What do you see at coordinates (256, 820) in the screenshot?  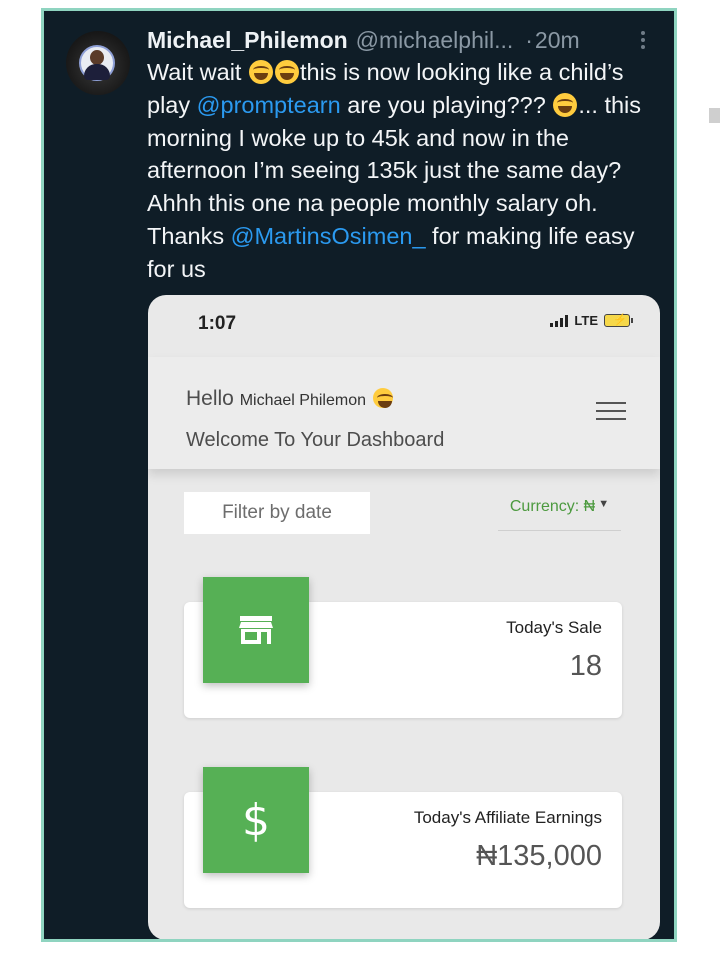 I see `dollar-icon: $` at bounding box center [256, 820].